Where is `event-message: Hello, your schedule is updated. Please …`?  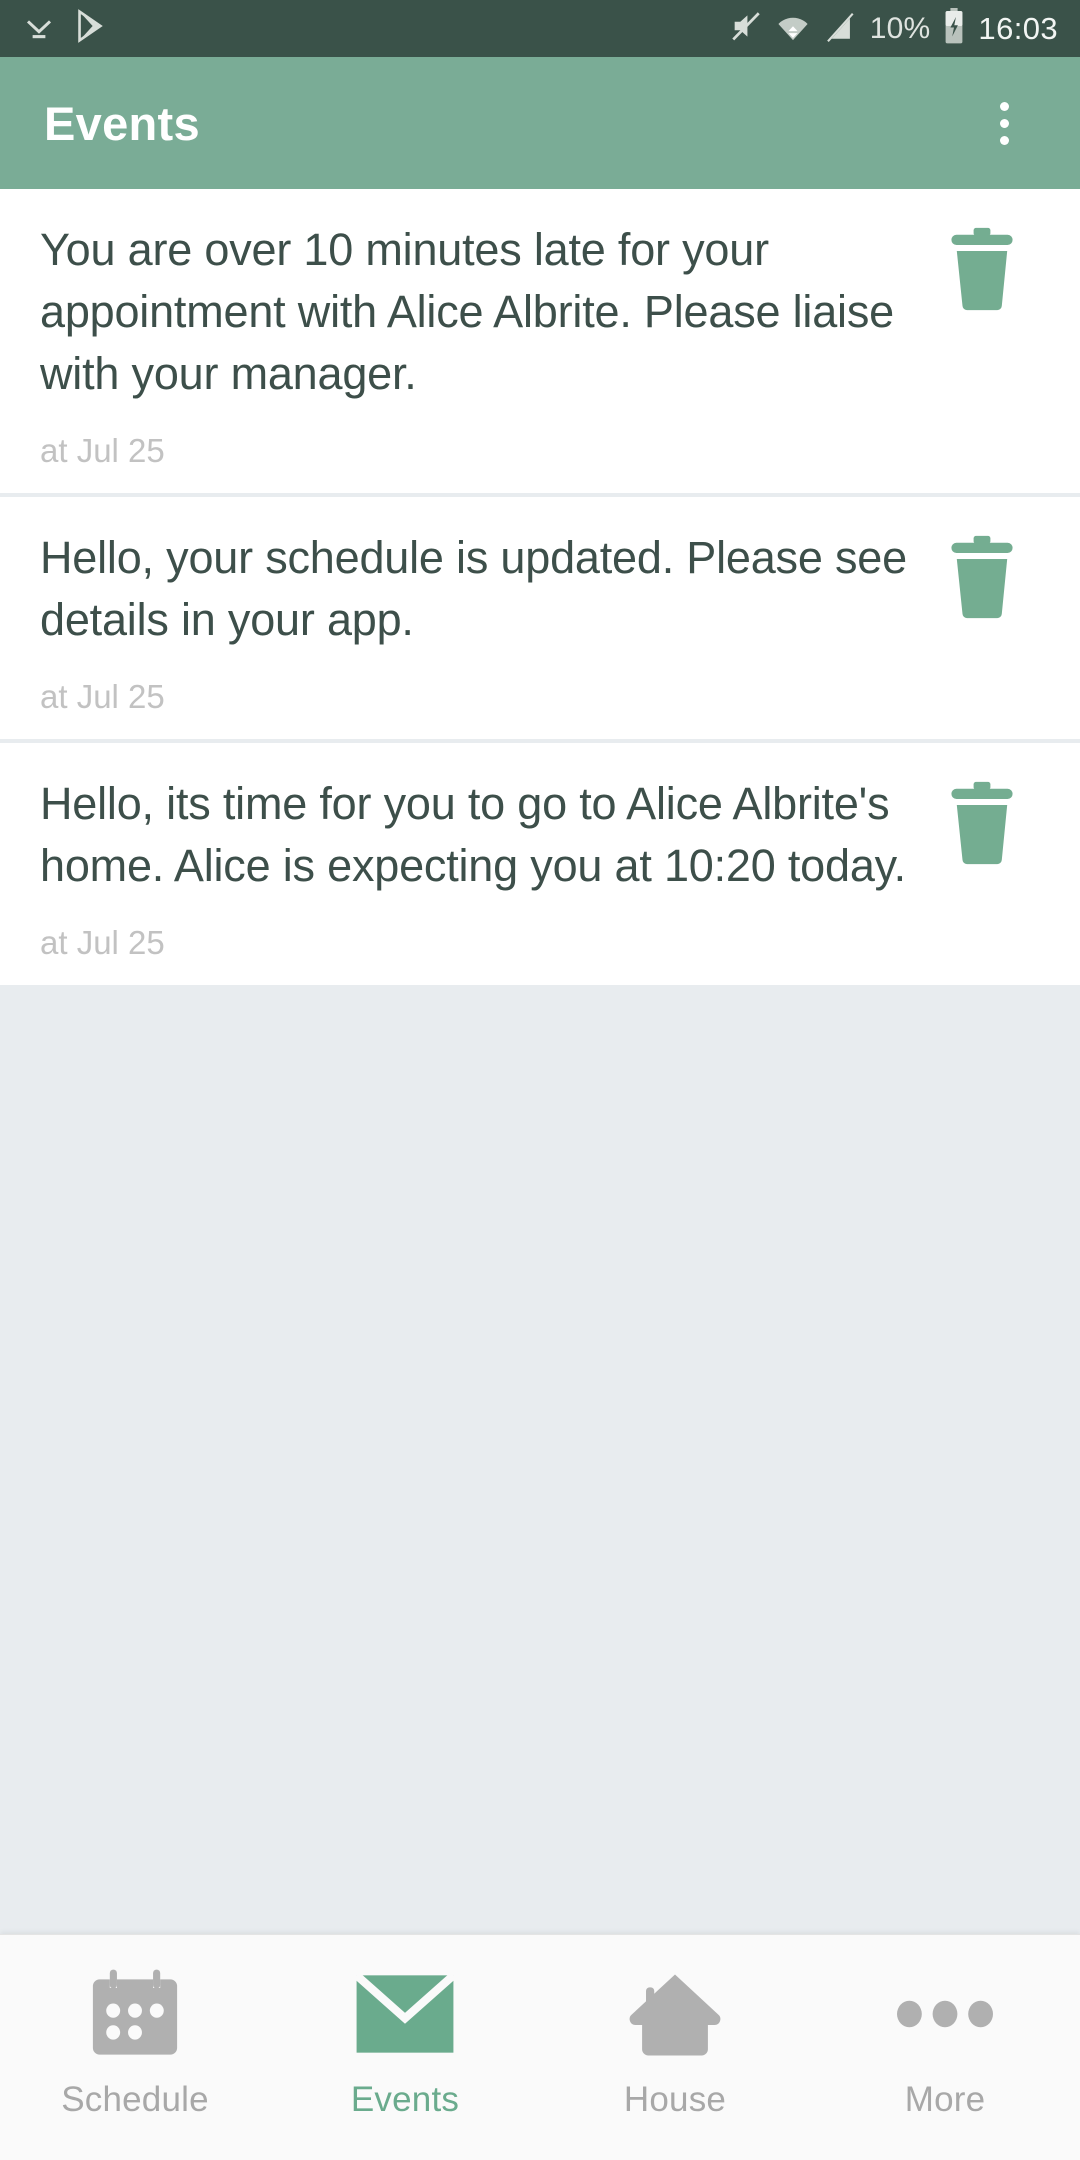
event-message: Hello, your schedule is updated. Please … is located at coordinates (473, 588).